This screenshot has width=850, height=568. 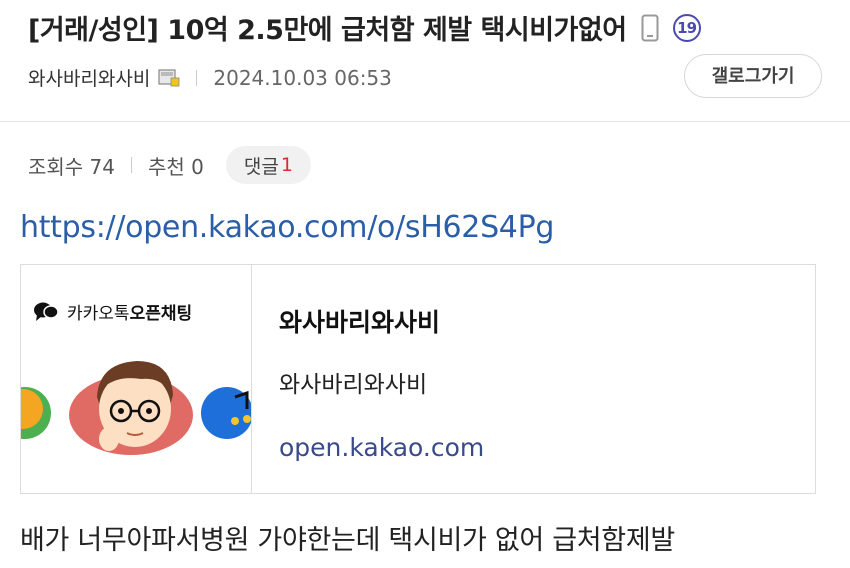 What do you see at coordinates (89, 77) in the screenshot?
I see `author-name: 와사바리와사비` at bounding box center [89, 77].